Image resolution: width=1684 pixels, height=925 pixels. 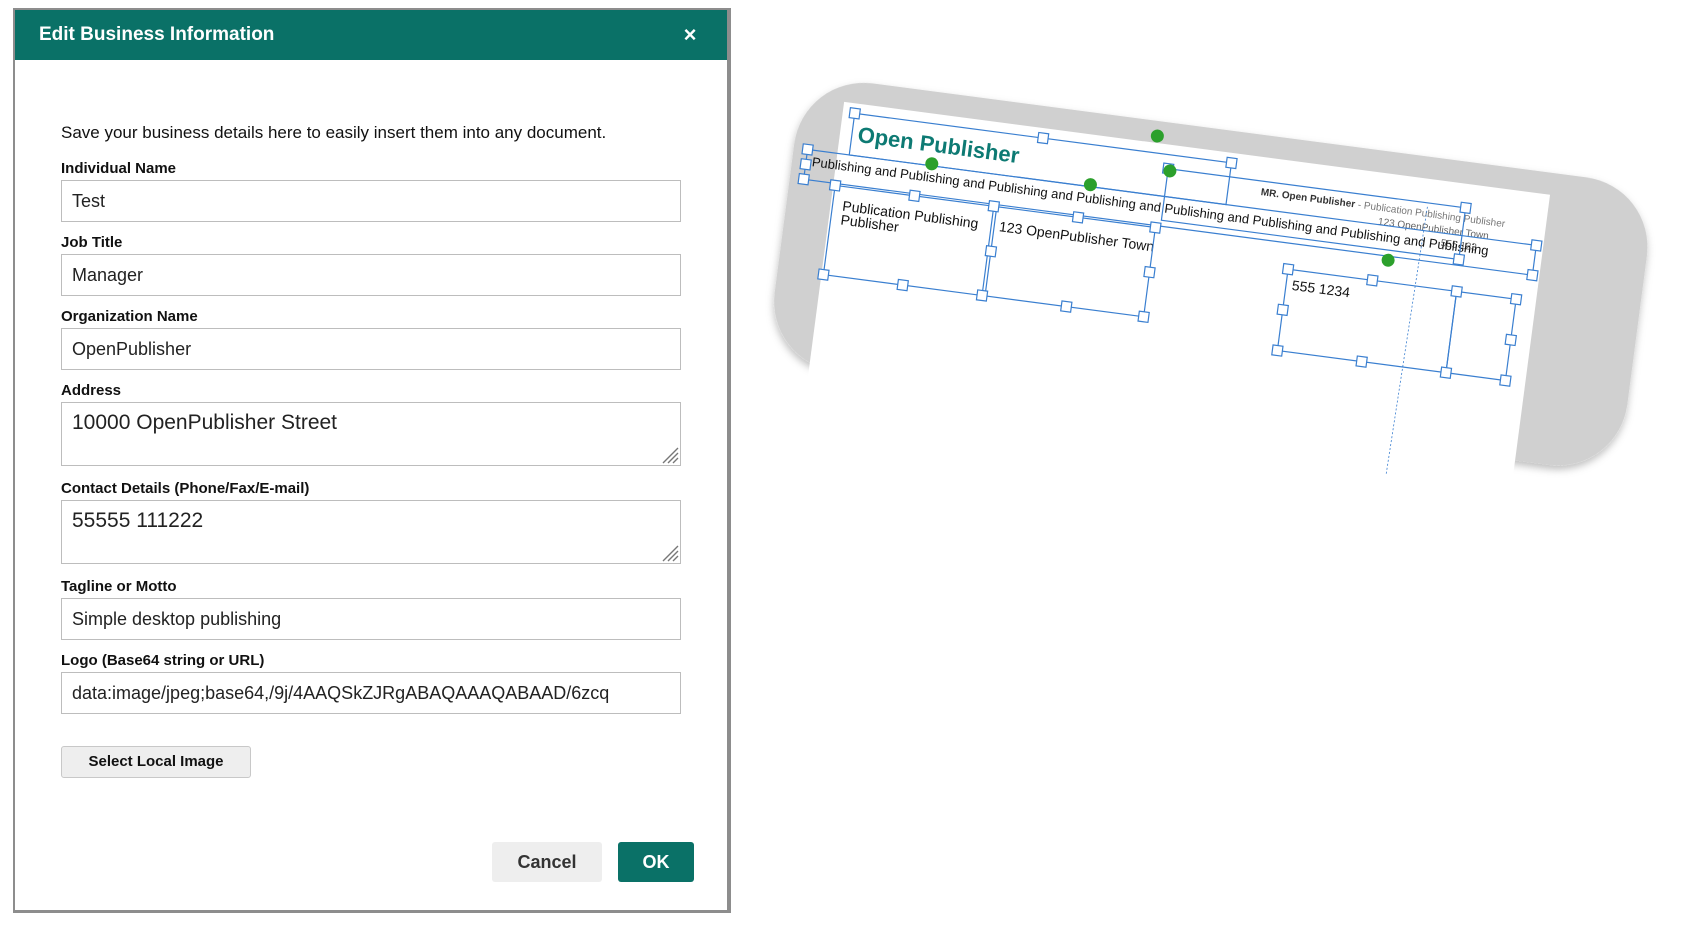 What do you see at coordinates (129, 316) in the screenshot?
I see `organization-name-label: Organization Name` at bounding box center [129, 316].